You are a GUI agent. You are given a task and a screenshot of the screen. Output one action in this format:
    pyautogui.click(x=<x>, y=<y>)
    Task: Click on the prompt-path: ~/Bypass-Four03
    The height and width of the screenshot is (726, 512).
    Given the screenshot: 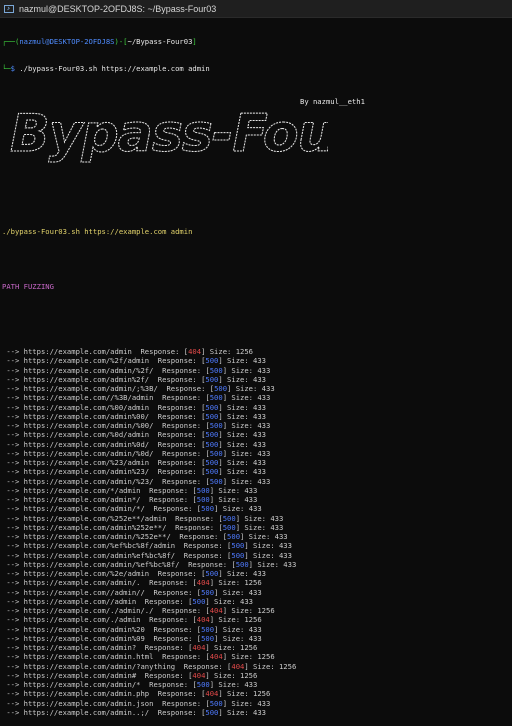 What is the action you would take?
    pyautogui.click(x=160, y=41)
    